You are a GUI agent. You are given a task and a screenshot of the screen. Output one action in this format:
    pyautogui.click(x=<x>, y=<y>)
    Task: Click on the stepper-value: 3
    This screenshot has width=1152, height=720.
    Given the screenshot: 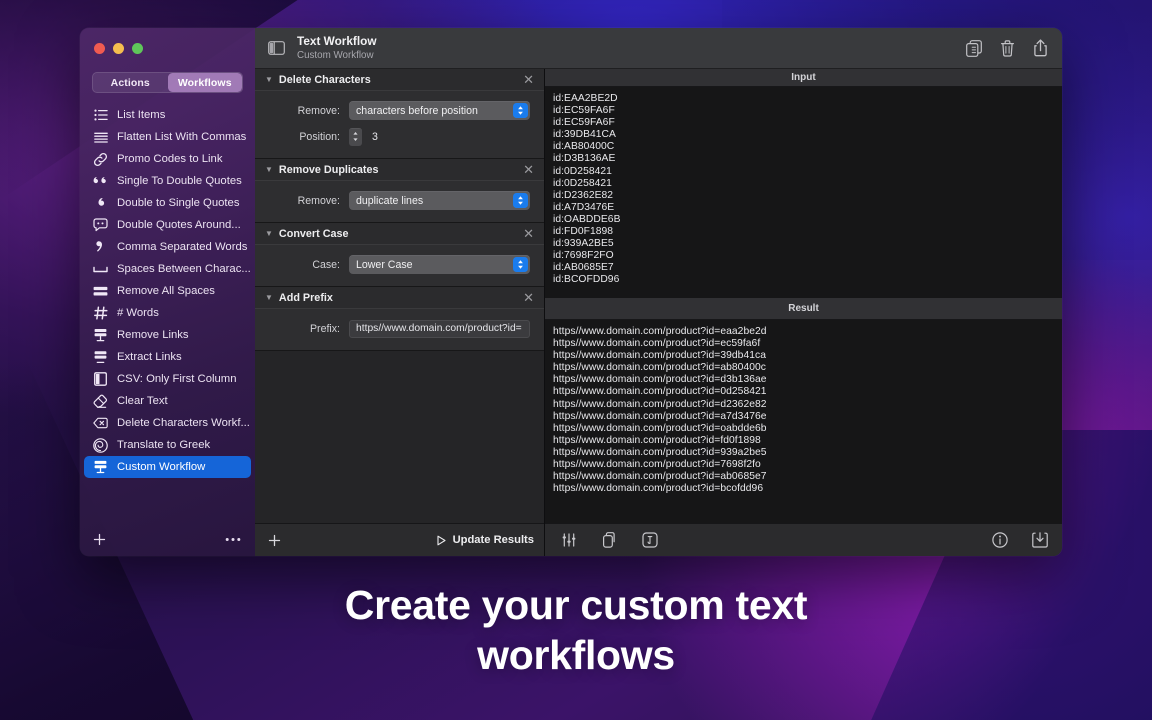 What is the action you would take?
    pyautogui.click(x=375, y=137)
    